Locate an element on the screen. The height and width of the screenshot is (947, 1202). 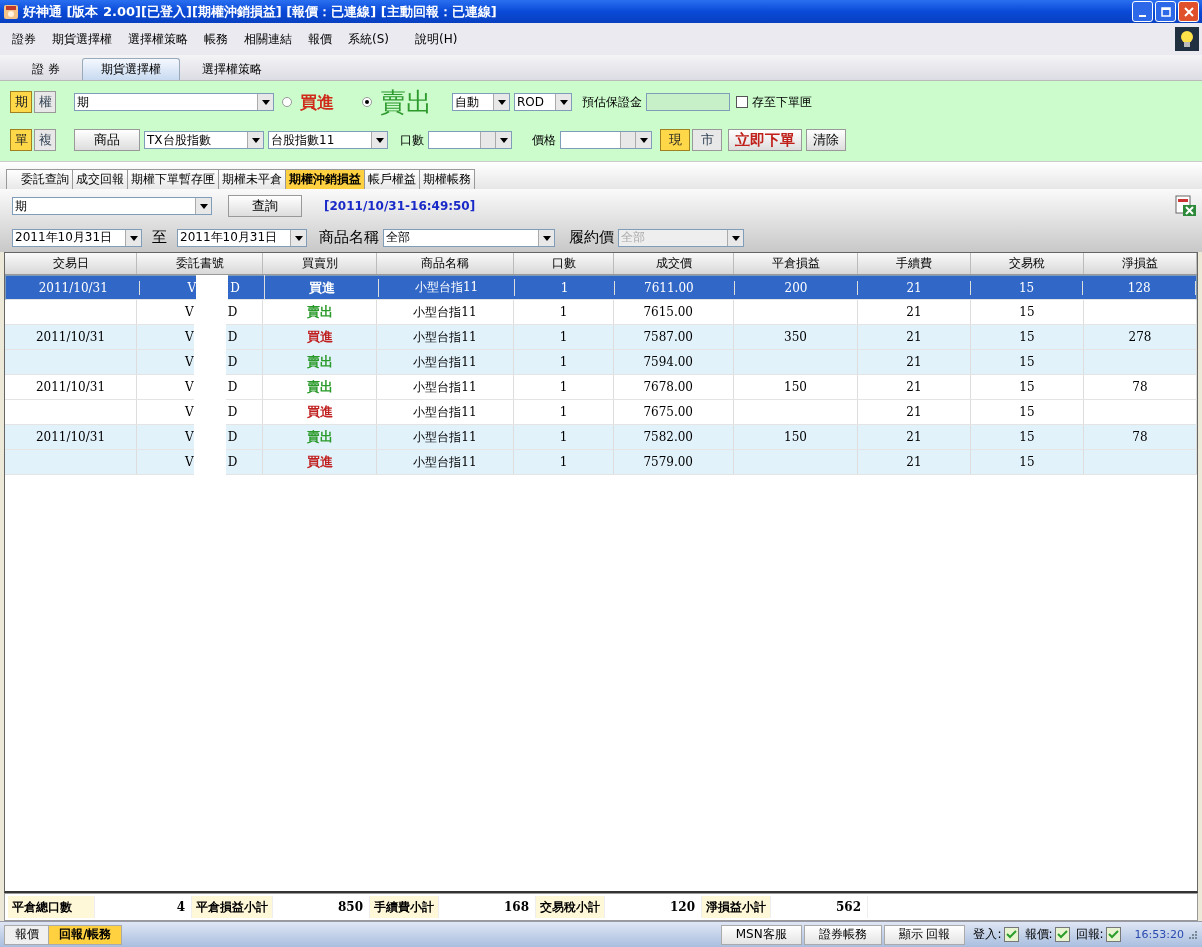
main-tab: 證 券 is located at coordinates (46, 69).